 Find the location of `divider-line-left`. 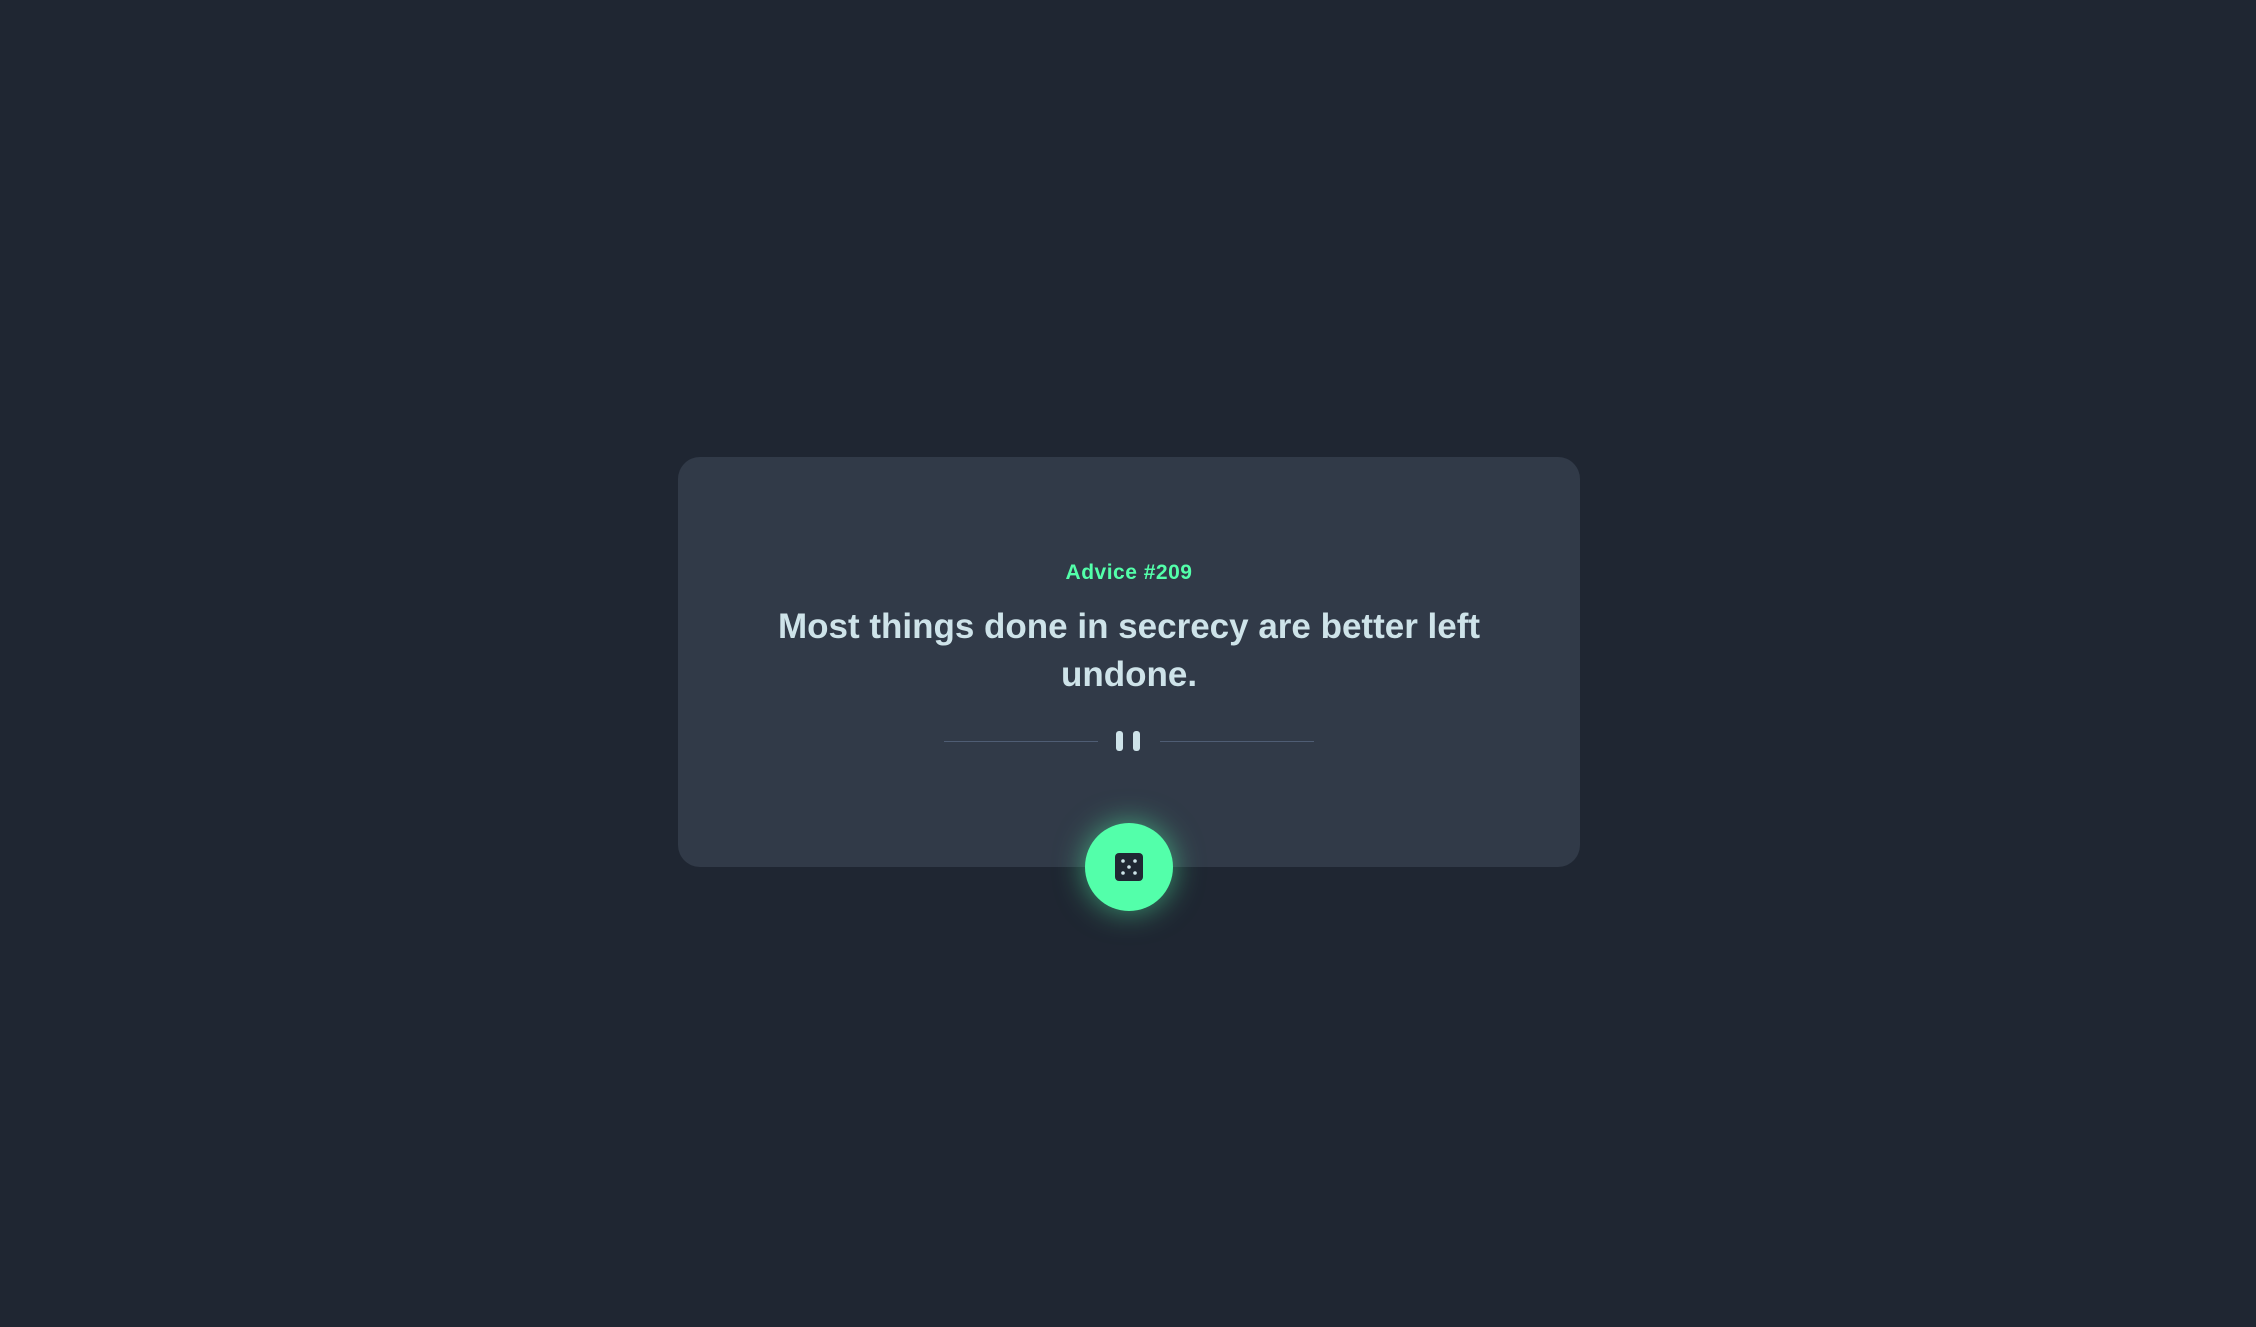

divider-line-left is located at coordinates (1021, 741).